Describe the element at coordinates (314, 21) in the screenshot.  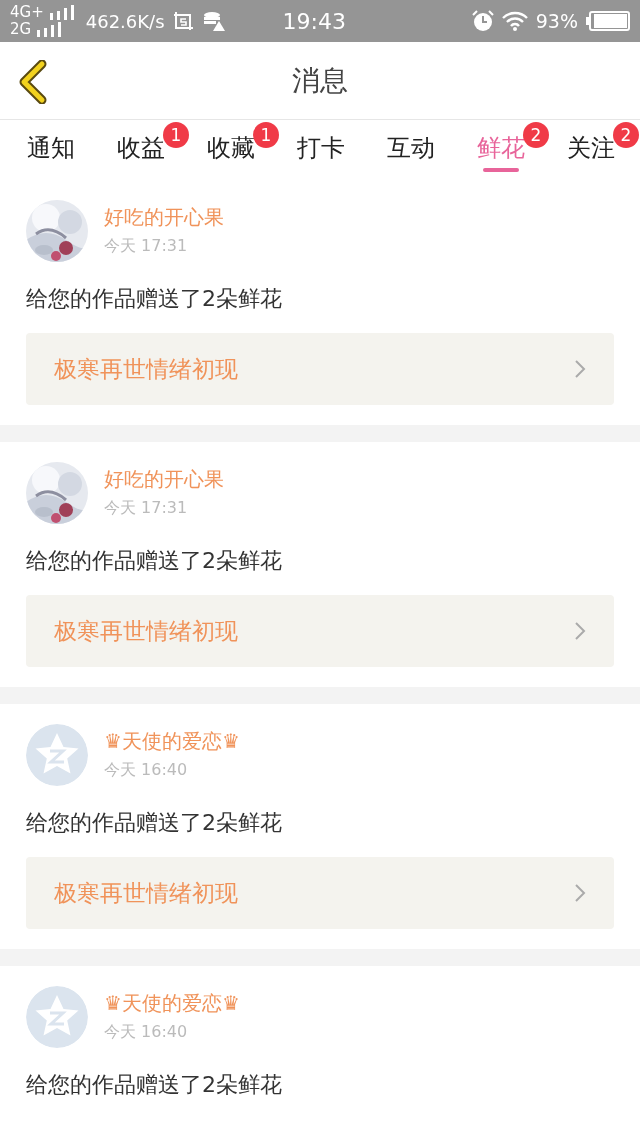
I see `status-time: 19:43` at that location.